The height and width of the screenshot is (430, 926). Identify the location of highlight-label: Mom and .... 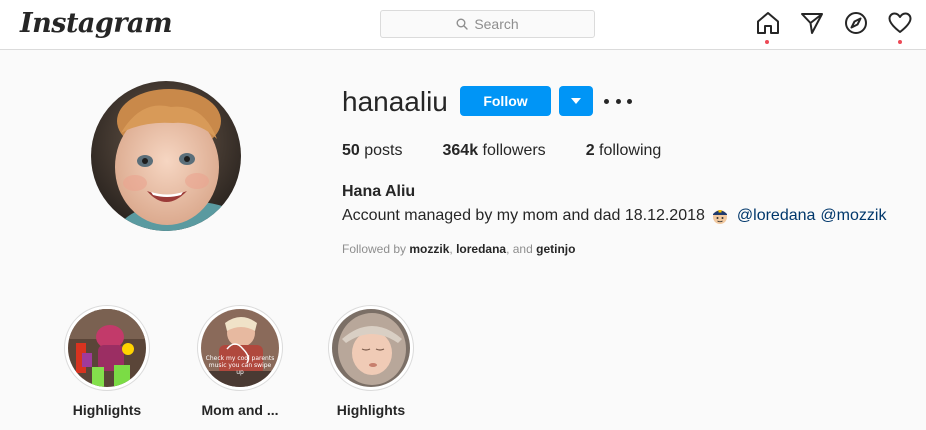
(240, 410).